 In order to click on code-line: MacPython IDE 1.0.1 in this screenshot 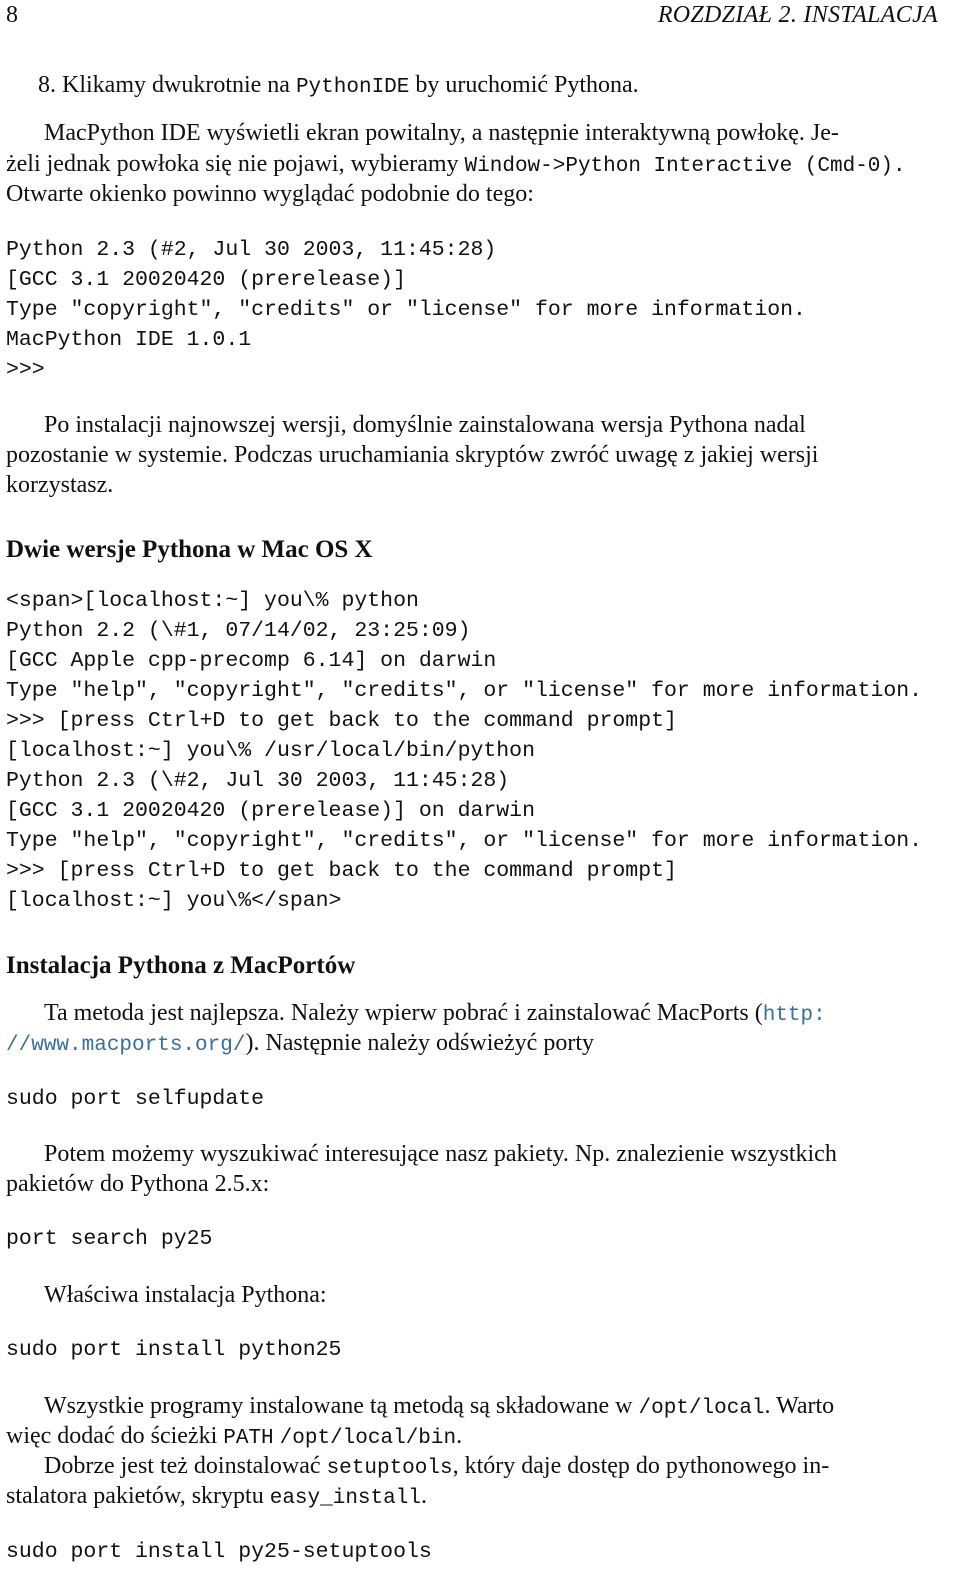, I will do `click(129, 340)`.